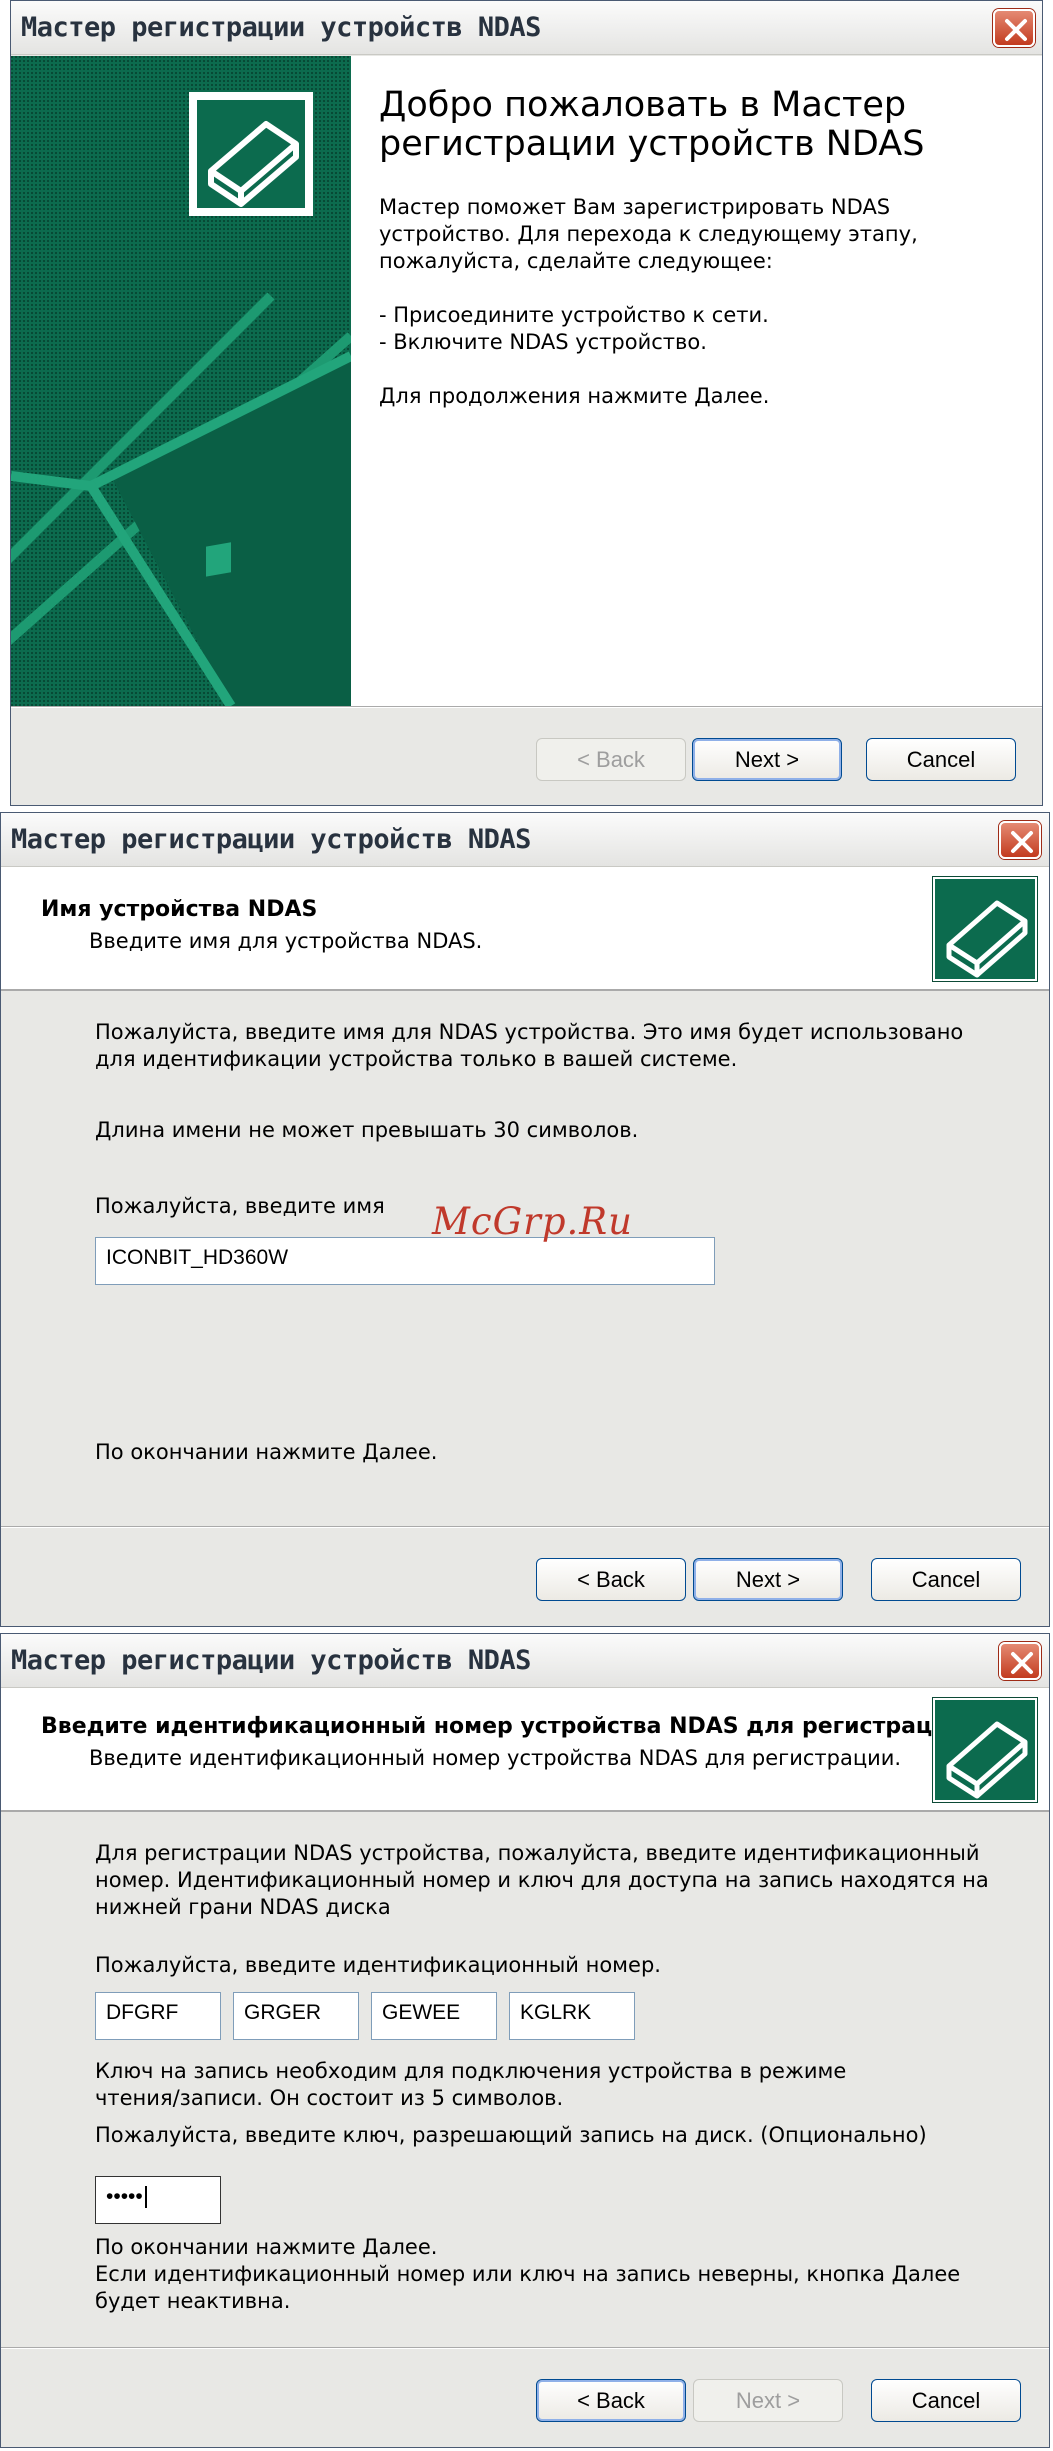  What do you see at coordinates (240, 1206) in the screenshot?
I see `name-label: Пожалуйста, введите имя` at bounding box center [240, 1206].